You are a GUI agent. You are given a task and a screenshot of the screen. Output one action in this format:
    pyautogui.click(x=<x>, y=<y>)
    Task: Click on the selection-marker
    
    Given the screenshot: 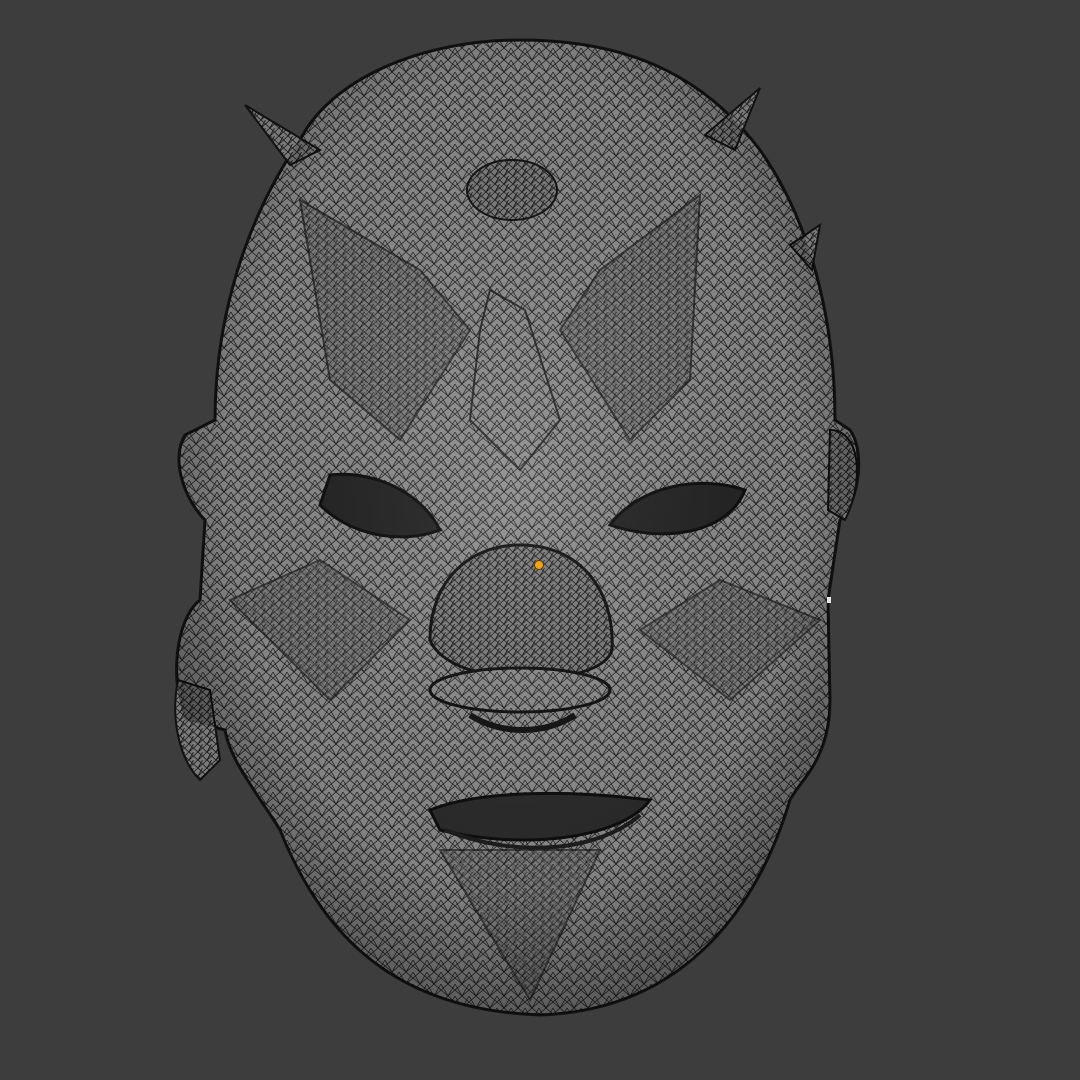 What is the action you would take?
    pyautogui.click(x=829, y=600)
    